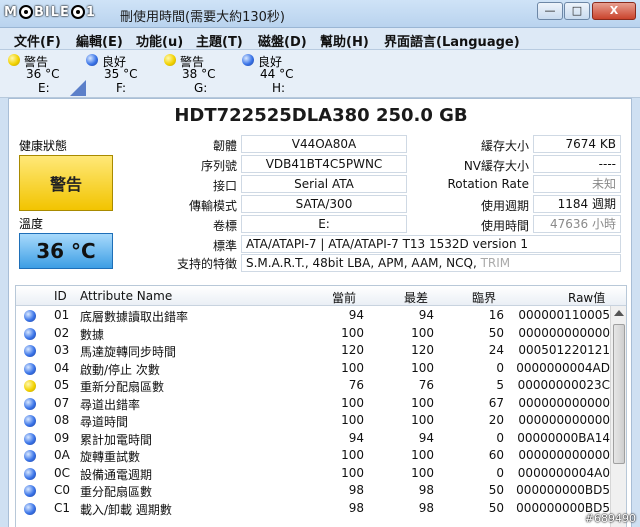  Describe the element at coordinates (314, 421) in the screenshot. I see `table-row: 08 尋道時間 100 100 20 000000000000` at that location.